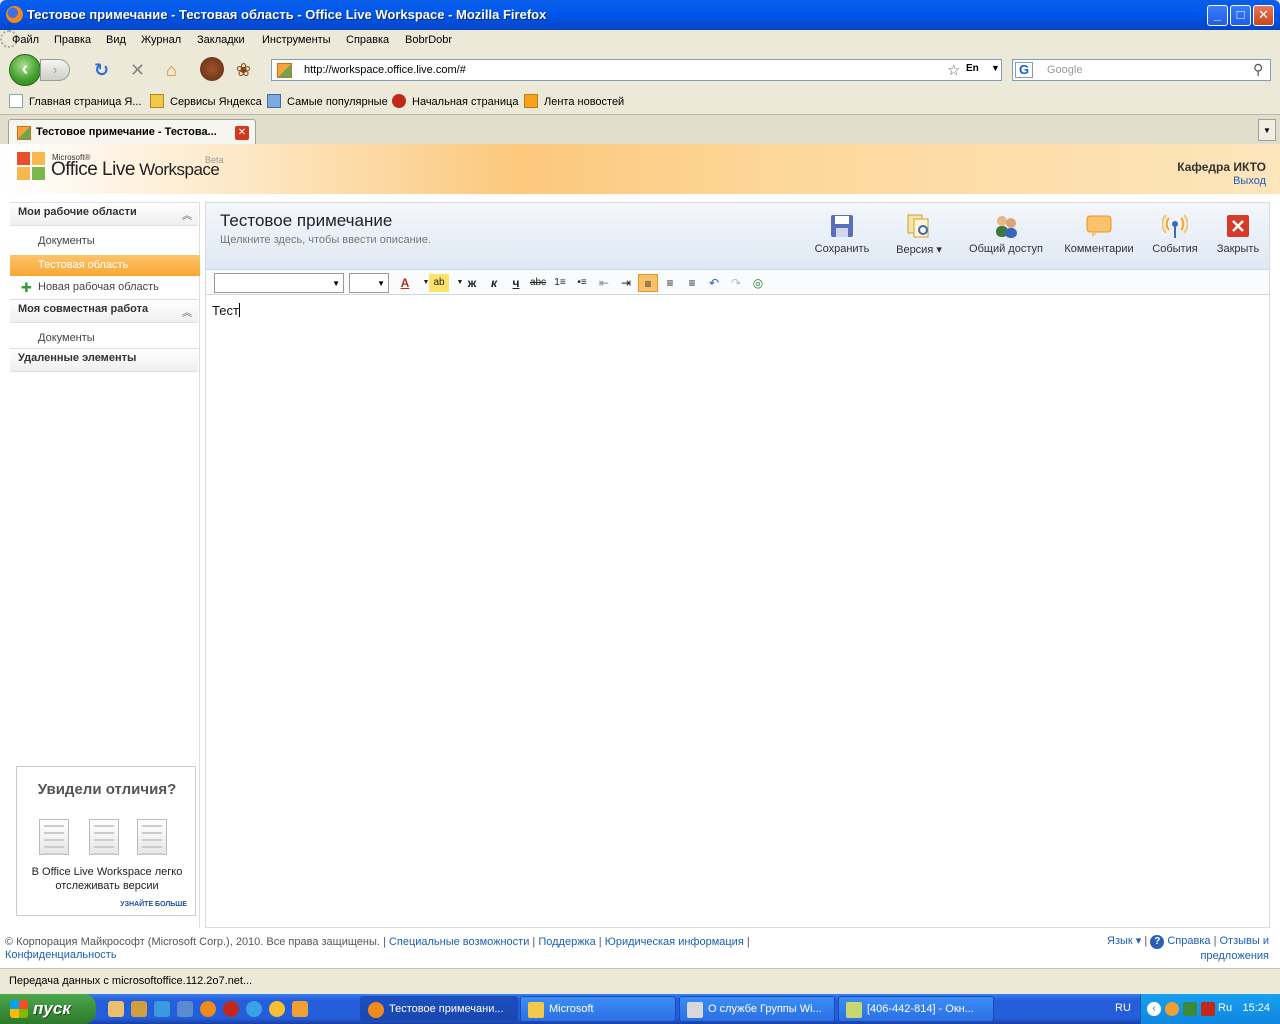 The image size is (1280, 1024). Describe the element at coordinates (1124, 941) in the screenshot. I see `language-link: Язык ▾` at that location.